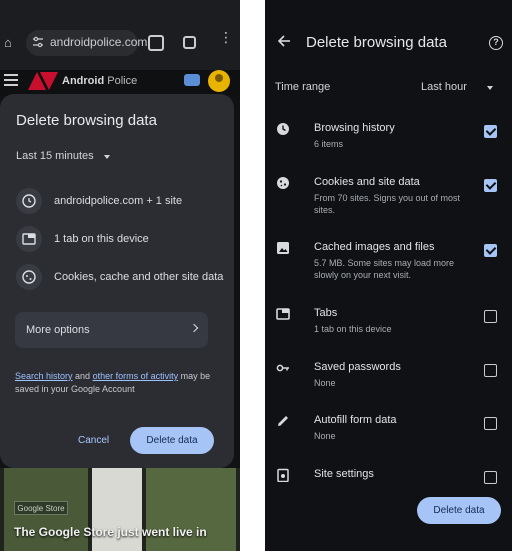 The image size is (512, 551). I want to click on option-tabs: Tabs 1 tab on this device, so click(388, 332).